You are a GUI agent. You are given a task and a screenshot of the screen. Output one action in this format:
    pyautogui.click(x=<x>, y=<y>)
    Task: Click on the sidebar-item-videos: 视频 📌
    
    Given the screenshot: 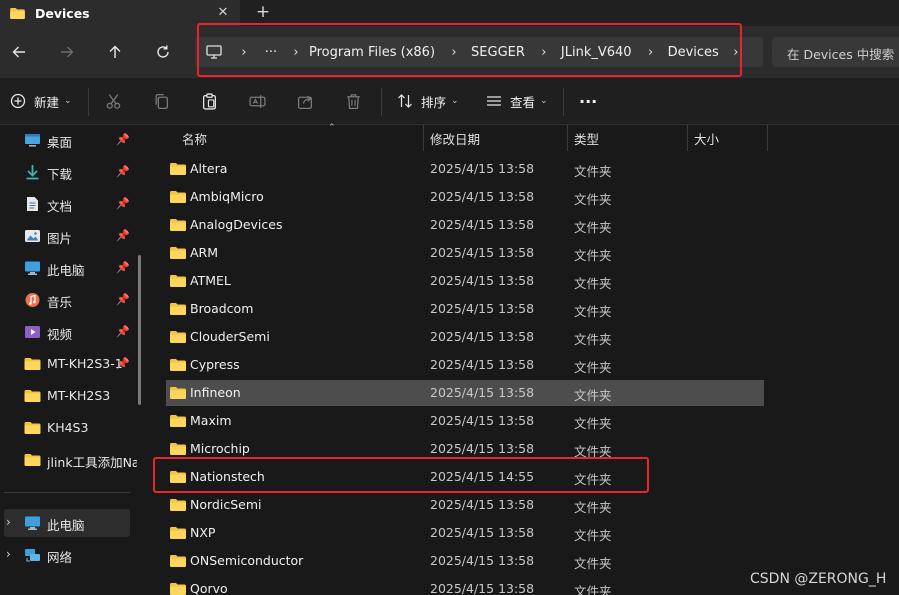 What is the action you would take?
    pyautogui.click(x=70, y=332)
    